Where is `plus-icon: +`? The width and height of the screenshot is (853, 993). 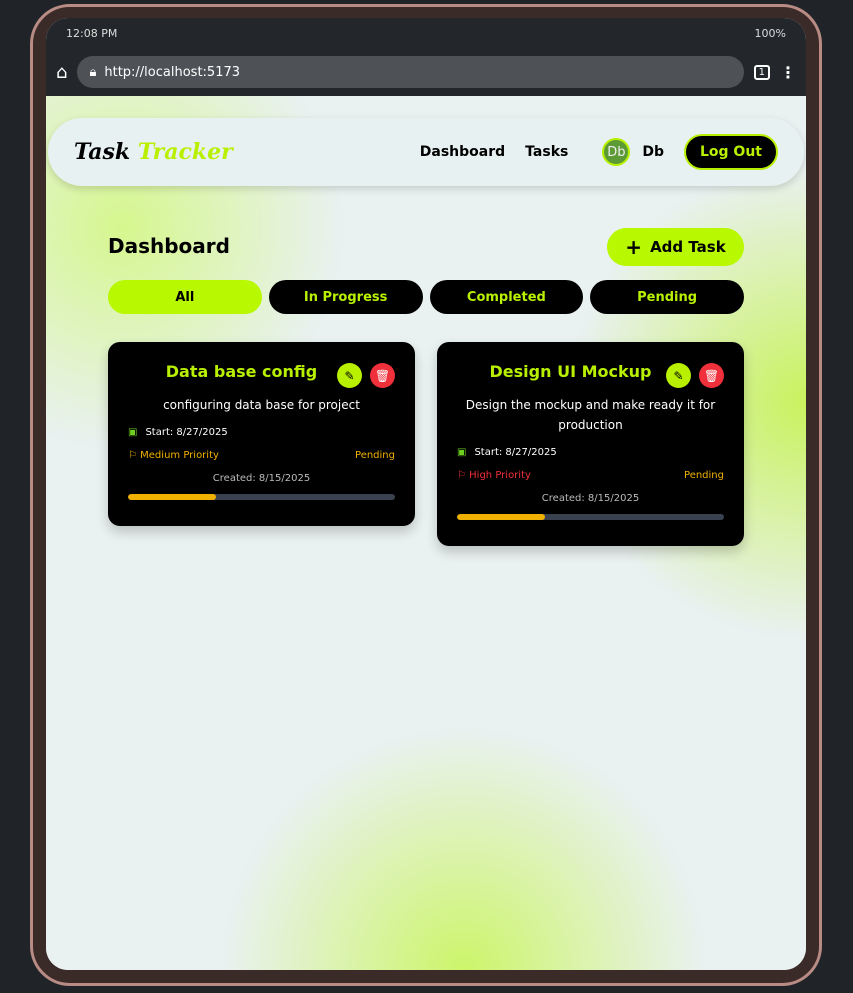
plus-icon: + is located at coordinates (634, 247).